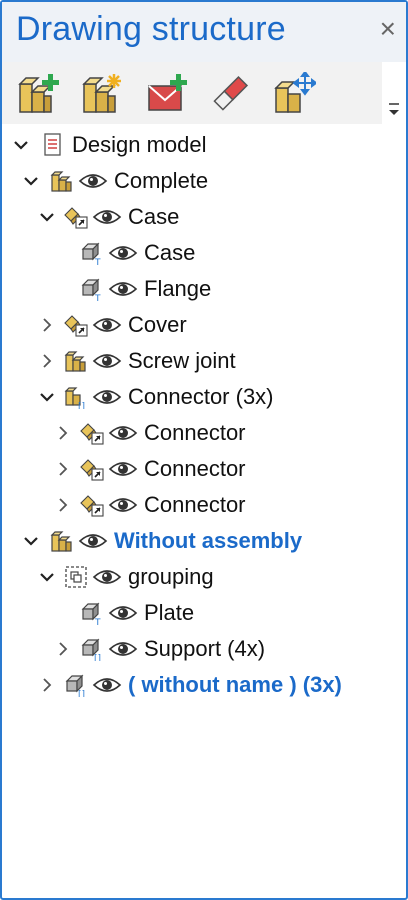 The image size is (408, 900). I want to click on move-assembly-icon, so click(295, 93).